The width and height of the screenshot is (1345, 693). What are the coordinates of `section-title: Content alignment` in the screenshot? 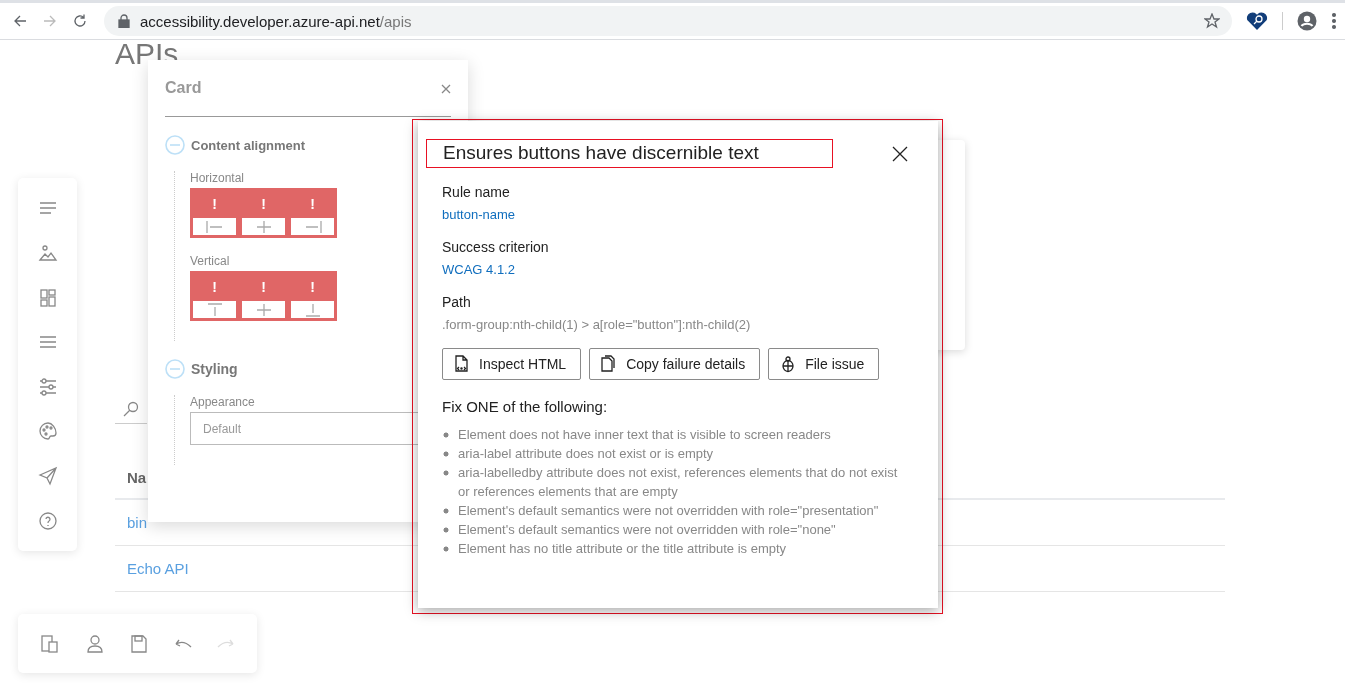 It's located at (248, 145).